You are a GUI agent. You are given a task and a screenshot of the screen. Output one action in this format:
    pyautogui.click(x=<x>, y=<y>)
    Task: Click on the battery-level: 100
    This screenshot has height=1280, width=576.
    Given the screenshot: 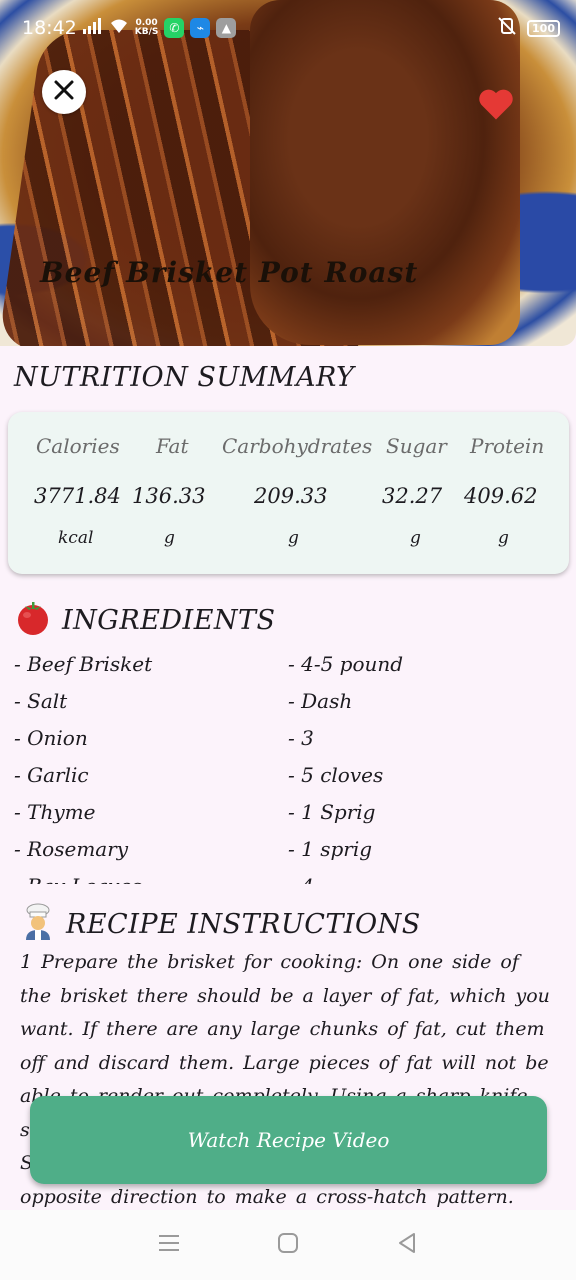 What is the action you would take?
    pyautogui.click(x=543, y=28)
    